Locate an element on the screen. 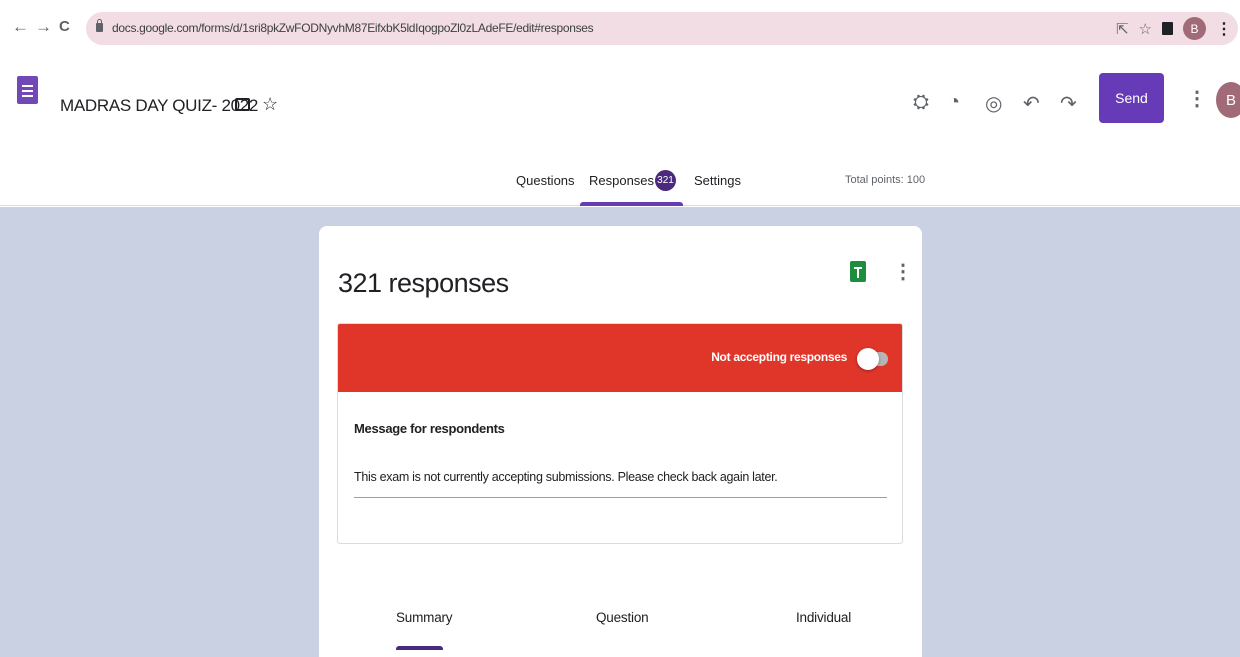 The height and width of the screenshot is (657, 1240). redo-icon: ↷ is located at coordinates (1068, 103).